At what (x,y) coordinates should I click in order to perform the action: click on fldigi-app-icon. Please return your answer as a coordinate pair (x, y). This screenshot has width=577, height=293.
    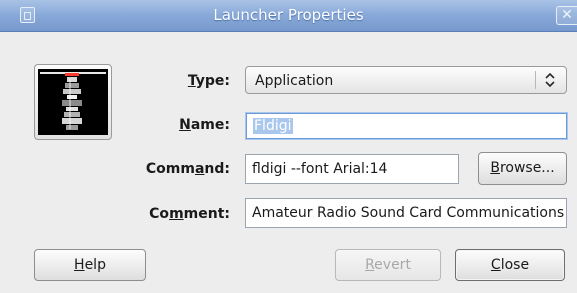
    Looking at the image, I should click on (73, 102).